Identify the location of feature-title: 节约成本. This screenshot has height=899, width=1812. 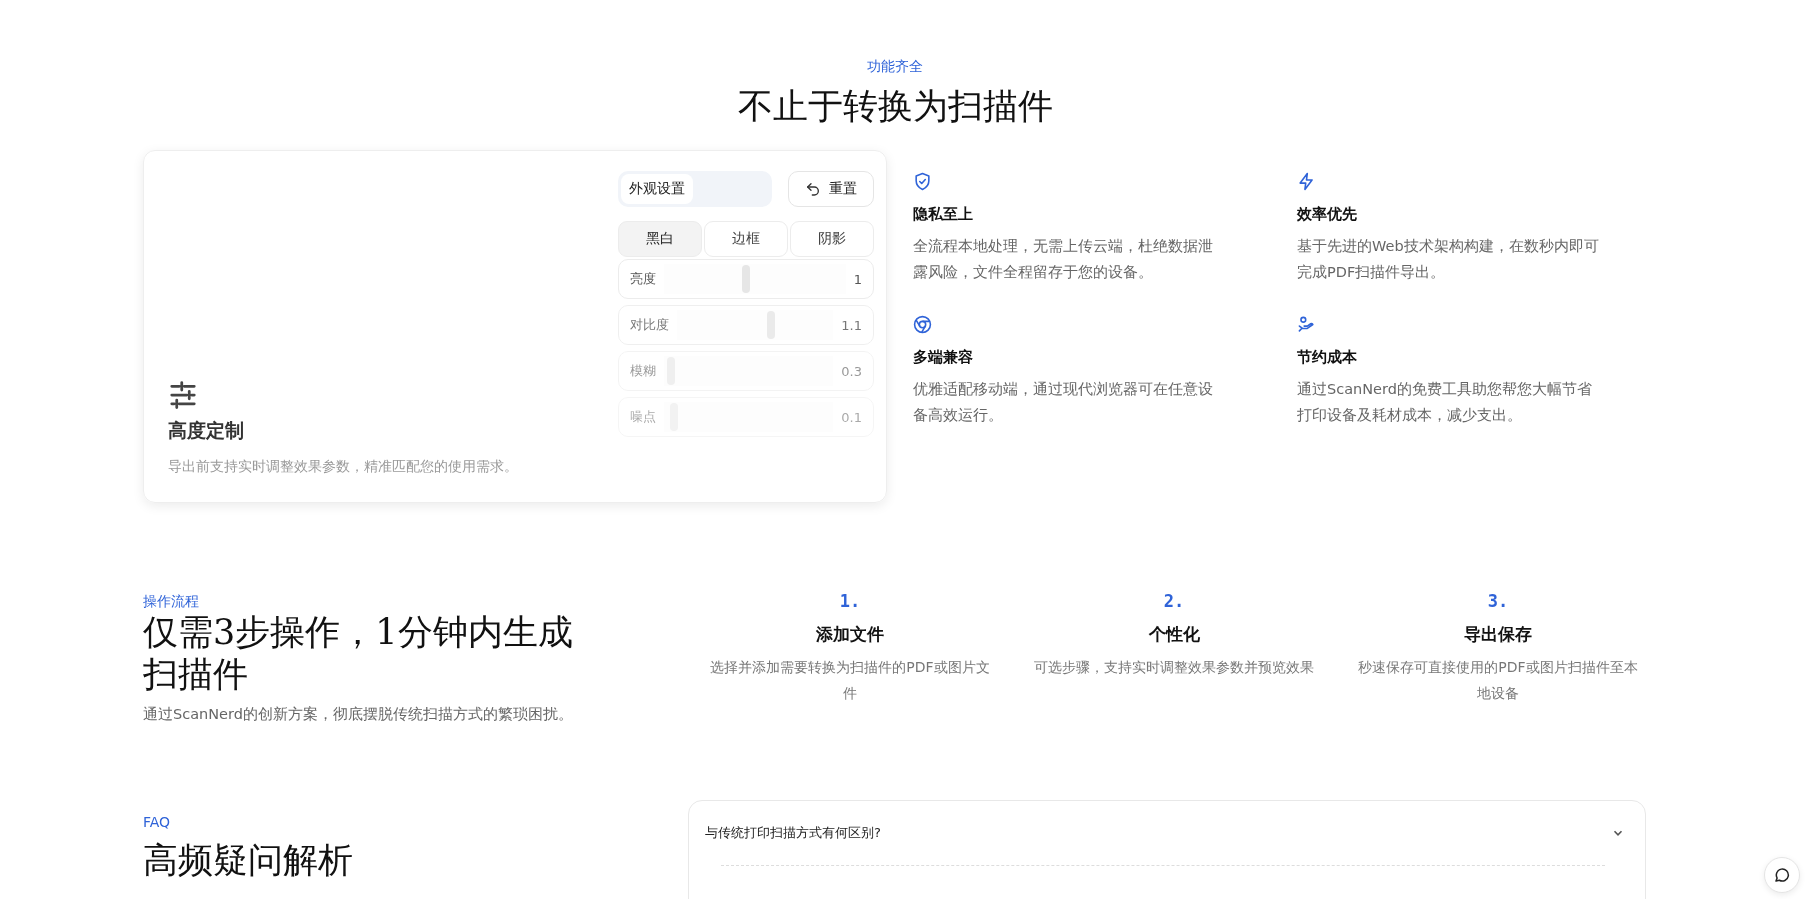
(1327, 357).